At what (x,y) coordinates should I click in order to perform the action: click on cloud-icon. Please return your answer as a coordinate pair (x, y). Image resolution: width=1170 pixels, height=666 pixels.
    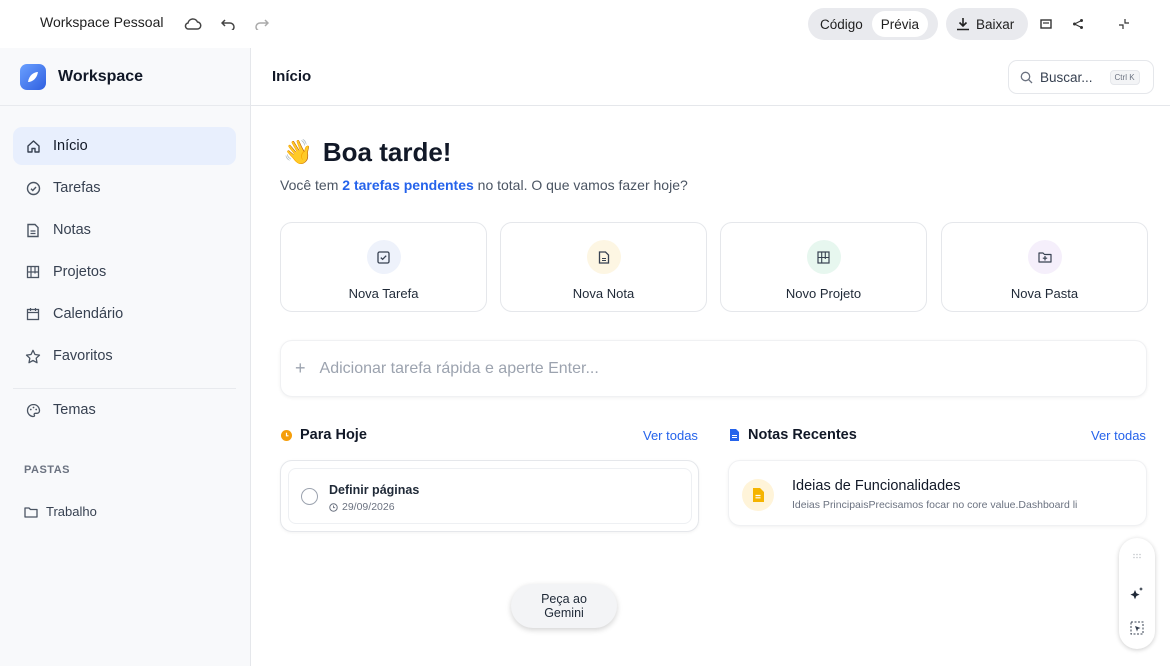
    Looking at the image, I should click on (193, 24).